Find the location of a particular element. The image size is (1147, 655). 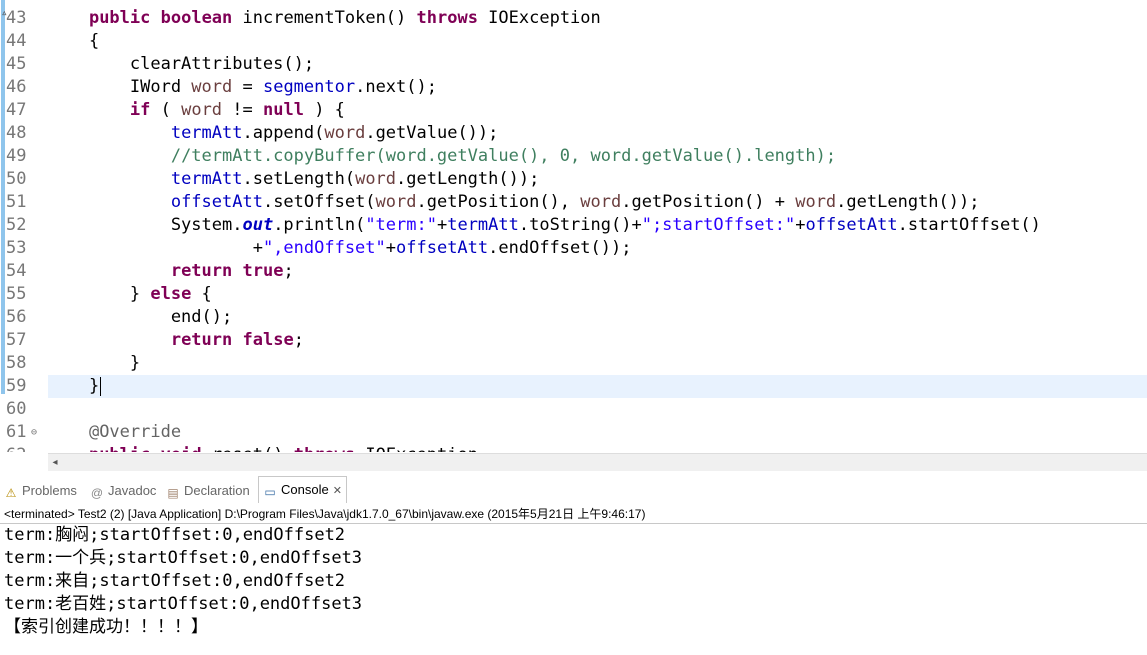

line-number-text: 54 is located at coordinates (16, 271).